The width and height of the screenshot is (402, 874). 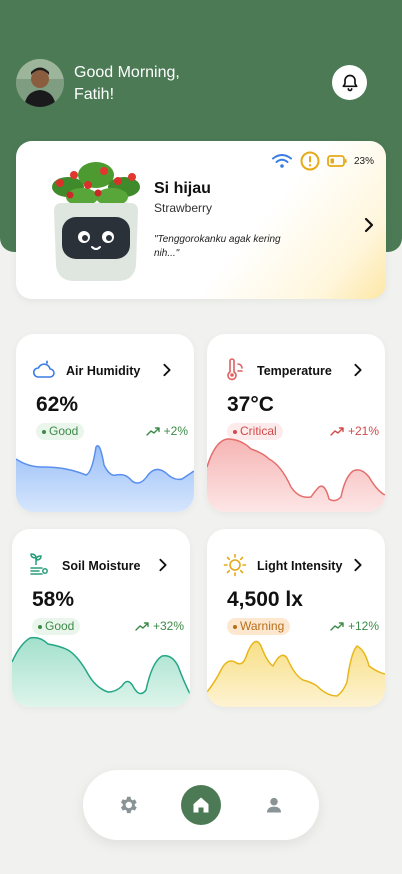 I want to click on temperature-wave-chart, so click(x=296, y=475).